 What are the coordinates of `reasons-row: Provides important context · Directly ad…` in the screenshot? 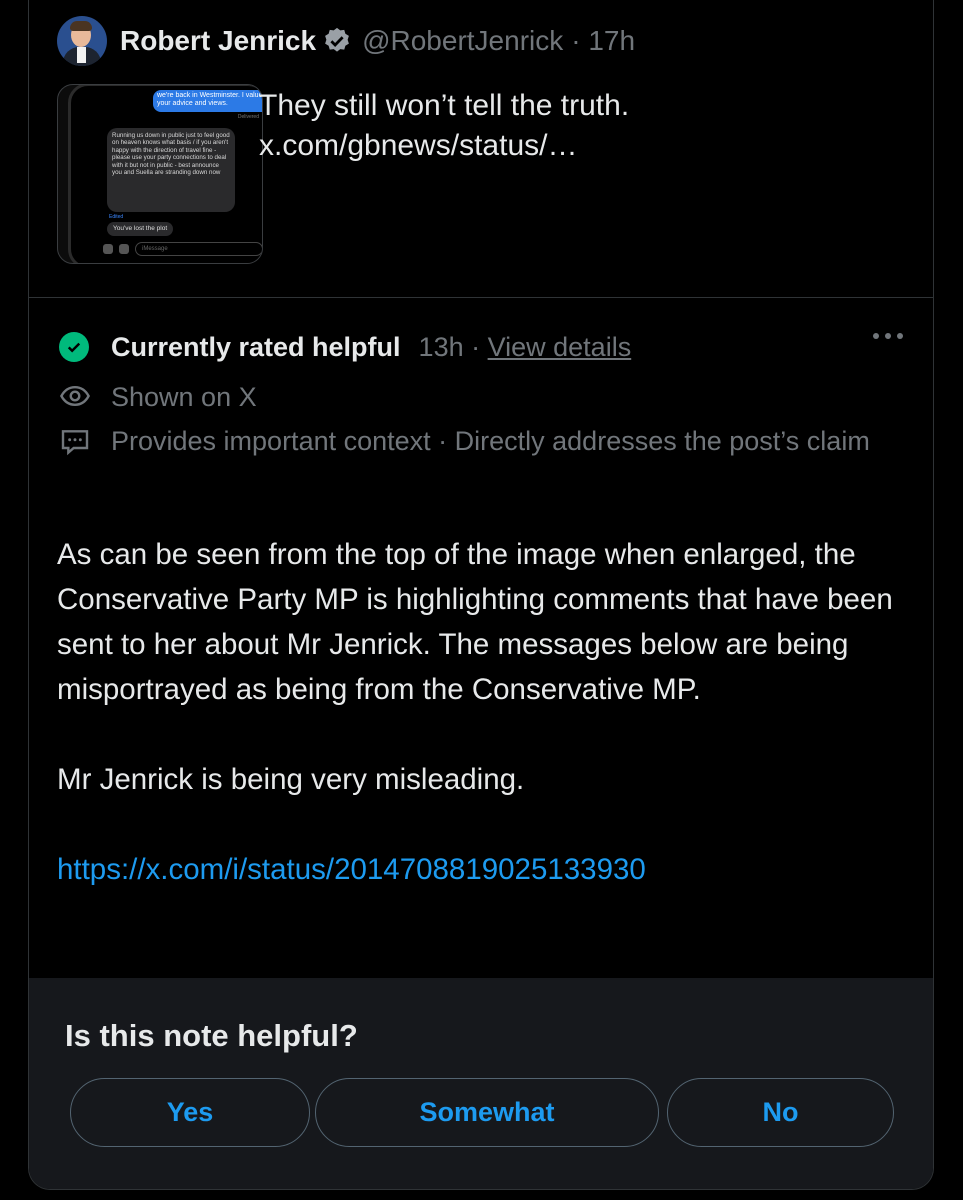 It's located at (480, 441).